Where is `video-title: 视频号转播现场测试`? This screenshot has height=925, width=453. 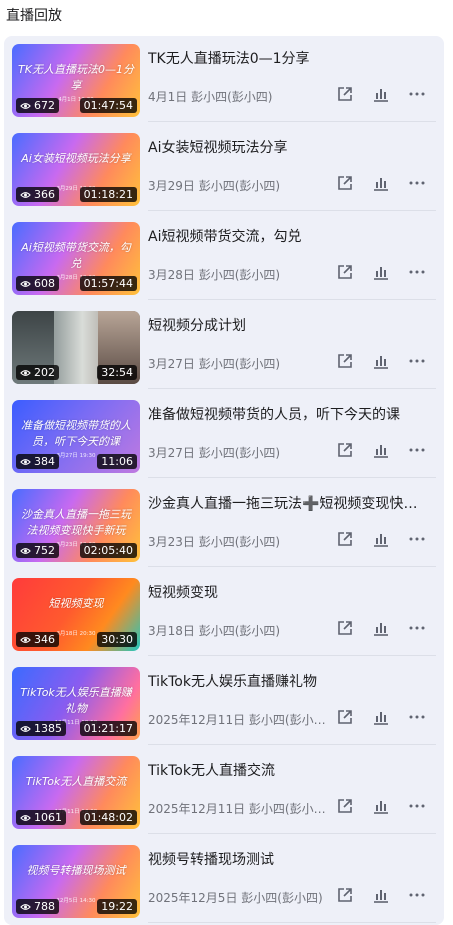
video-title: 视频号转播现场测试 is located at coordinates (286, 859).